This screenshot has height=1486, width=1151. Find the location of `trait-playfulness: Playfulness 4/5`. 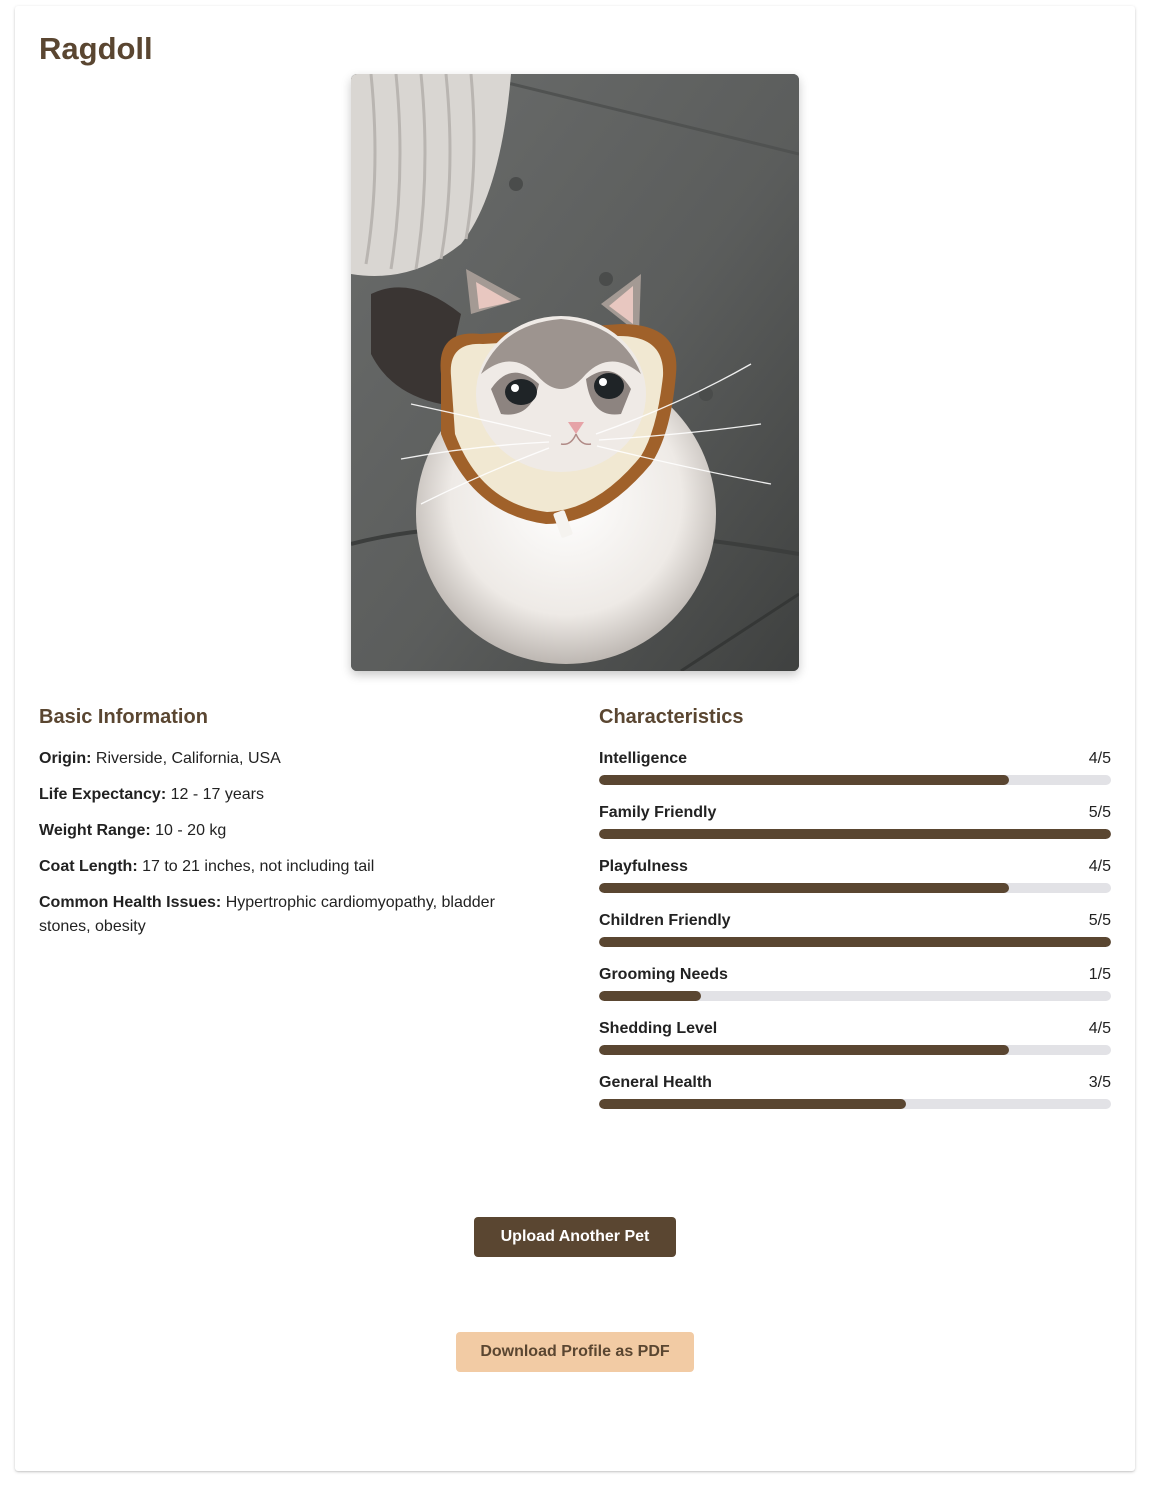

trait-playfulness: Playfulness 4/5 is located at coordinates (855, 882).